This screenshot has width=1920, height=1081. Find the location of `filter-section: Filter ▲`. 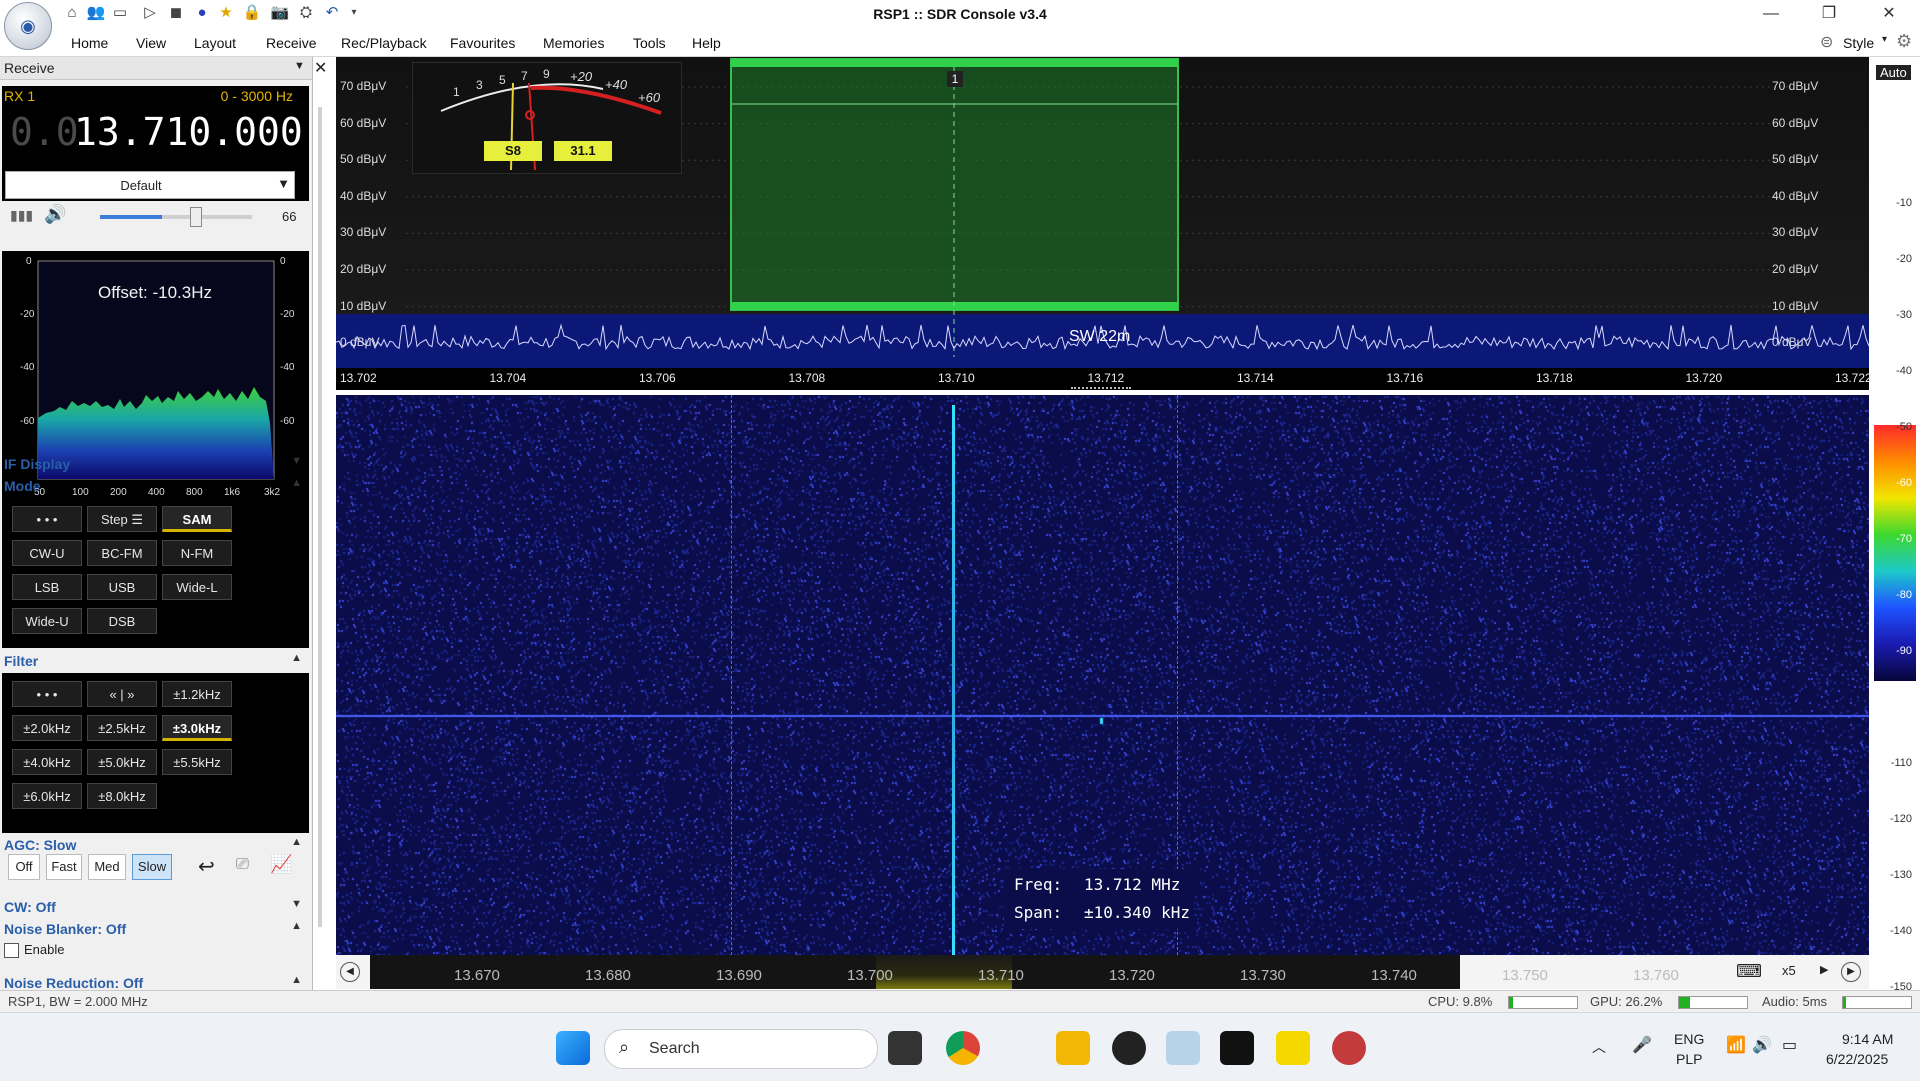

filter-section: Filter ▲ is located at coordinates (155, 661).